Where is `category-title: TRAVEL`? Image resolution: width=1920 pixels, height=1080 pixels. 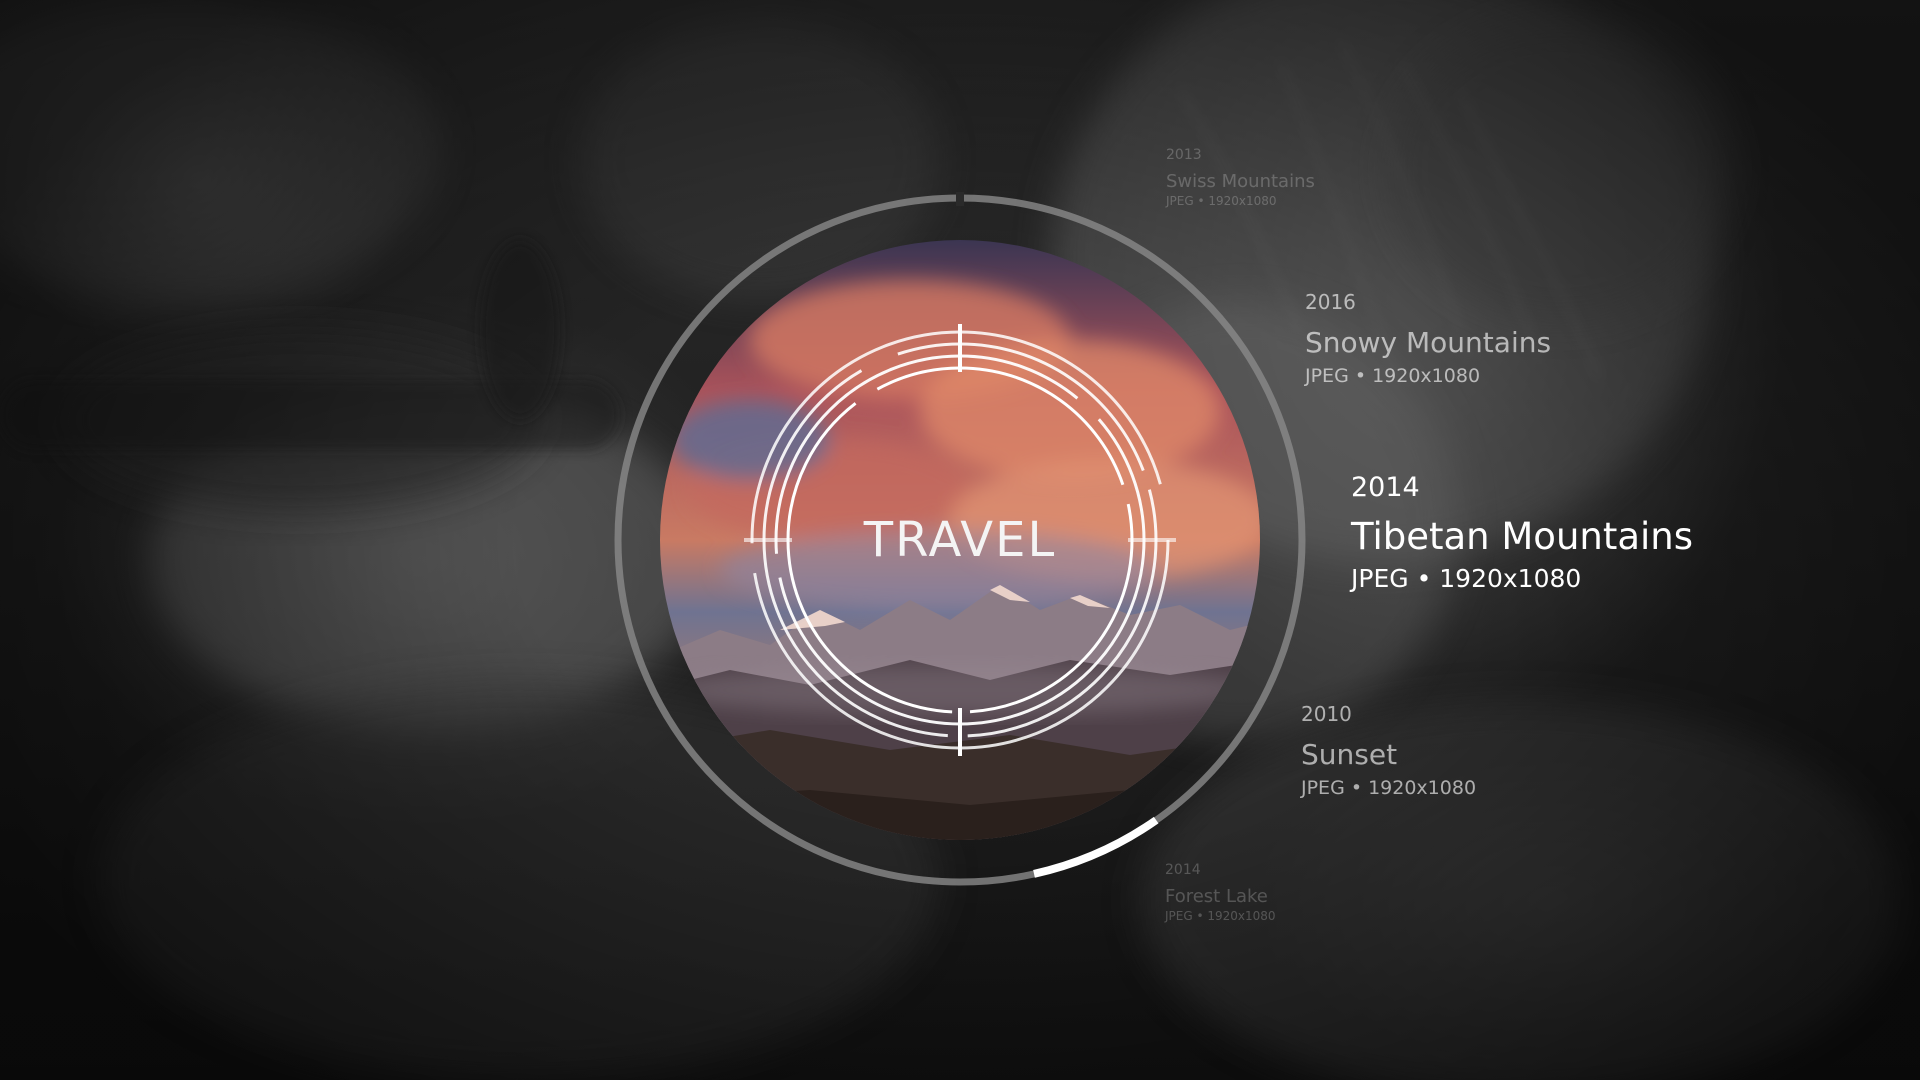
category-title: TRAVEL is located at coordinates (960, 540).